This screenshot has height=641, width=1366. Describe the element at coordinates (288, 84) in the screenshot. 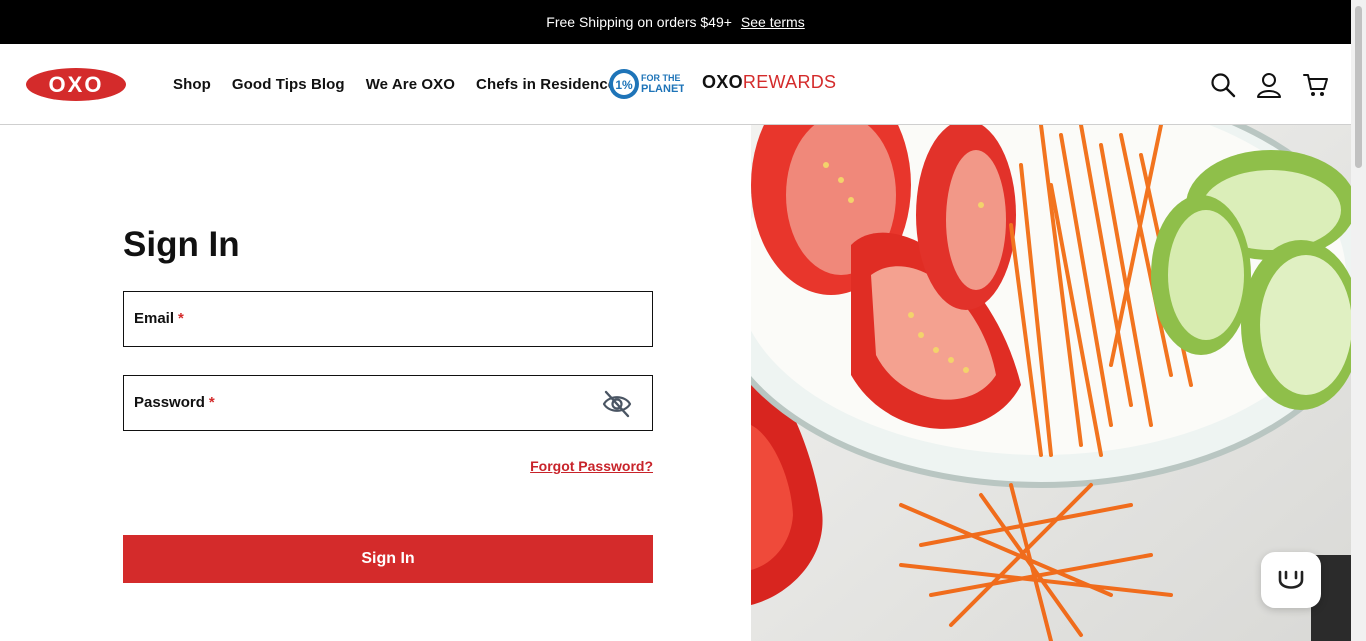

I see `nav-good-tips-blog: Good Tips Blog` at that location.